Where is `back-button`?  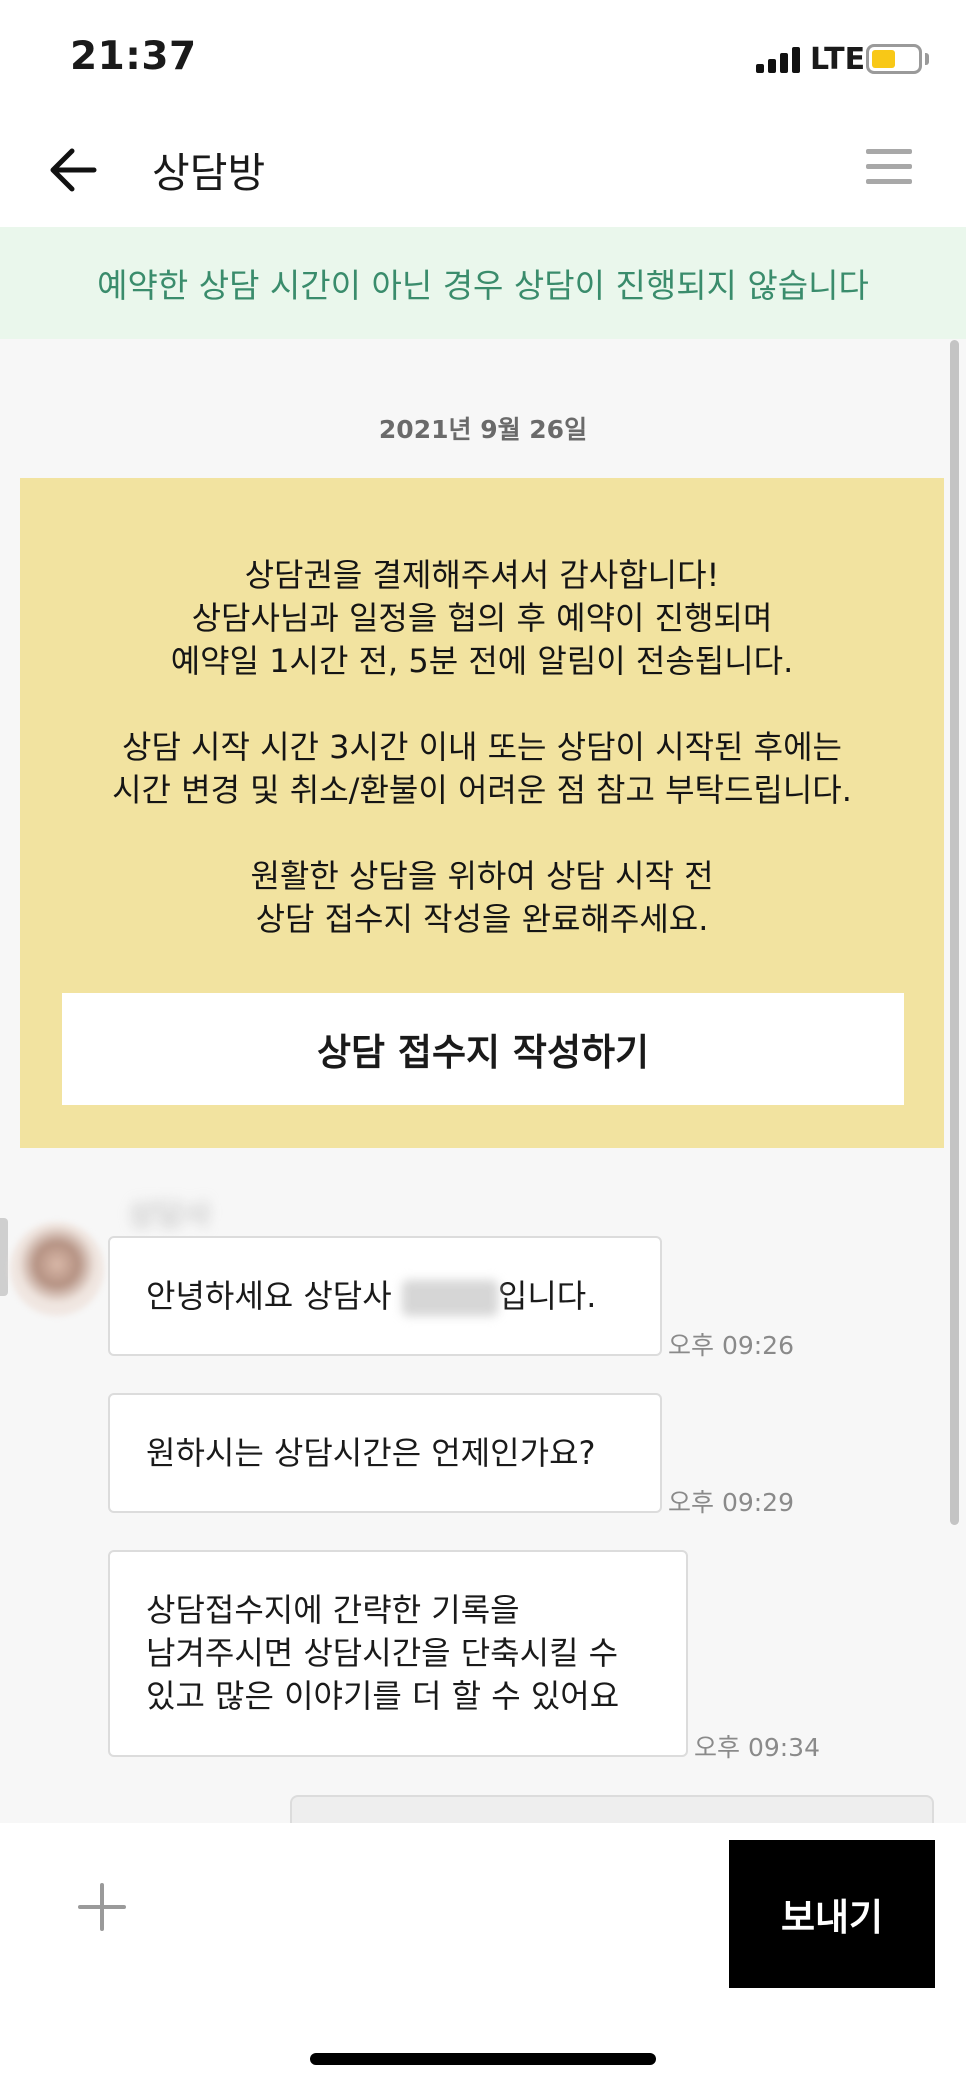
back-button is located at coordinates (75, 170).